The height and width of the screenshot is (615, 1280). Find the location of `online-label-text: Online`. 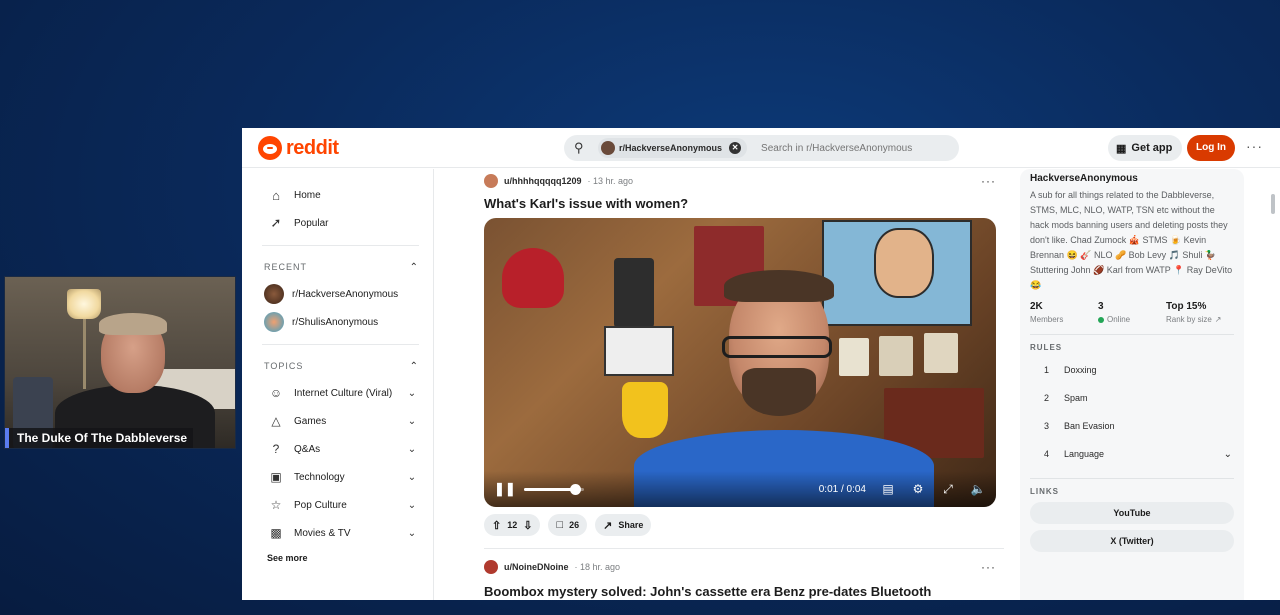

online-label-text: Online is located at coordinates (1119, 319).